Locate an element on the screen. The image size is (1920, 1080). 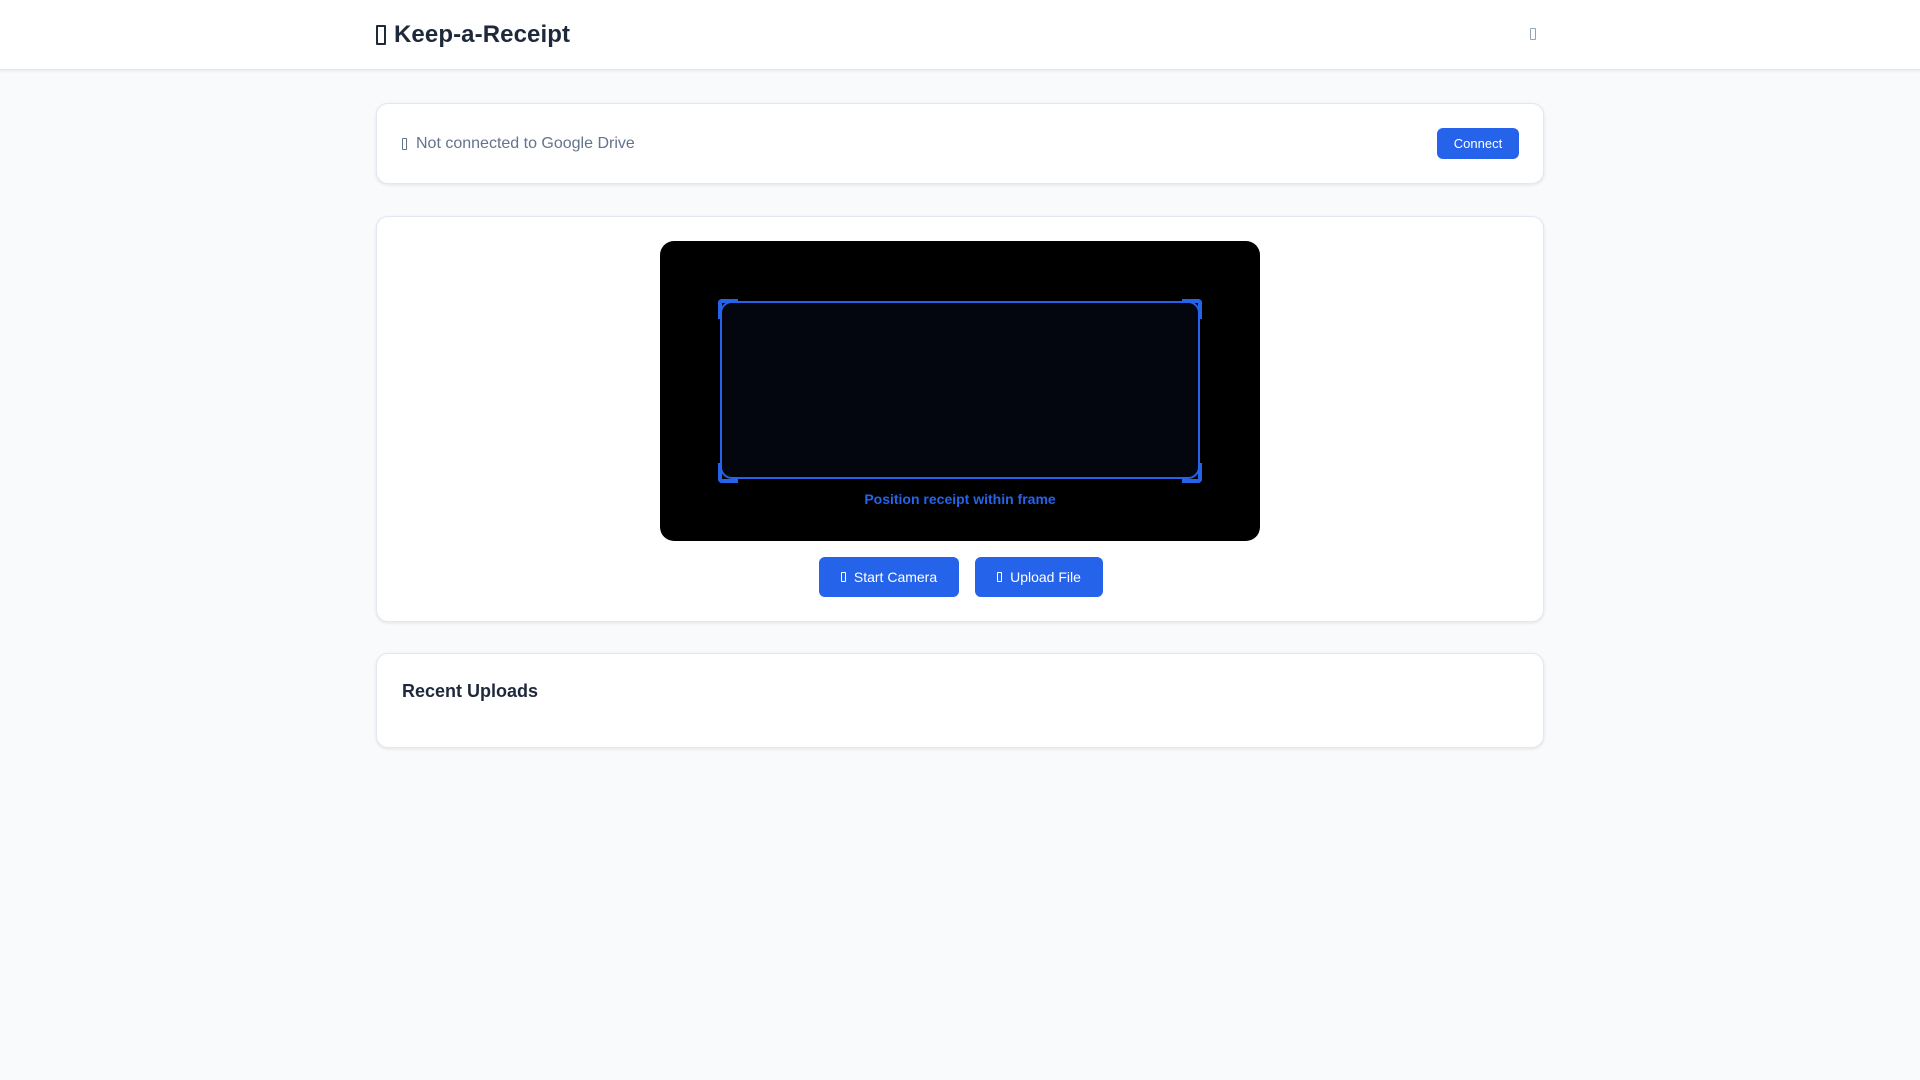
app-title: Keep-a-Receipt is located at coordinates (482, 34).